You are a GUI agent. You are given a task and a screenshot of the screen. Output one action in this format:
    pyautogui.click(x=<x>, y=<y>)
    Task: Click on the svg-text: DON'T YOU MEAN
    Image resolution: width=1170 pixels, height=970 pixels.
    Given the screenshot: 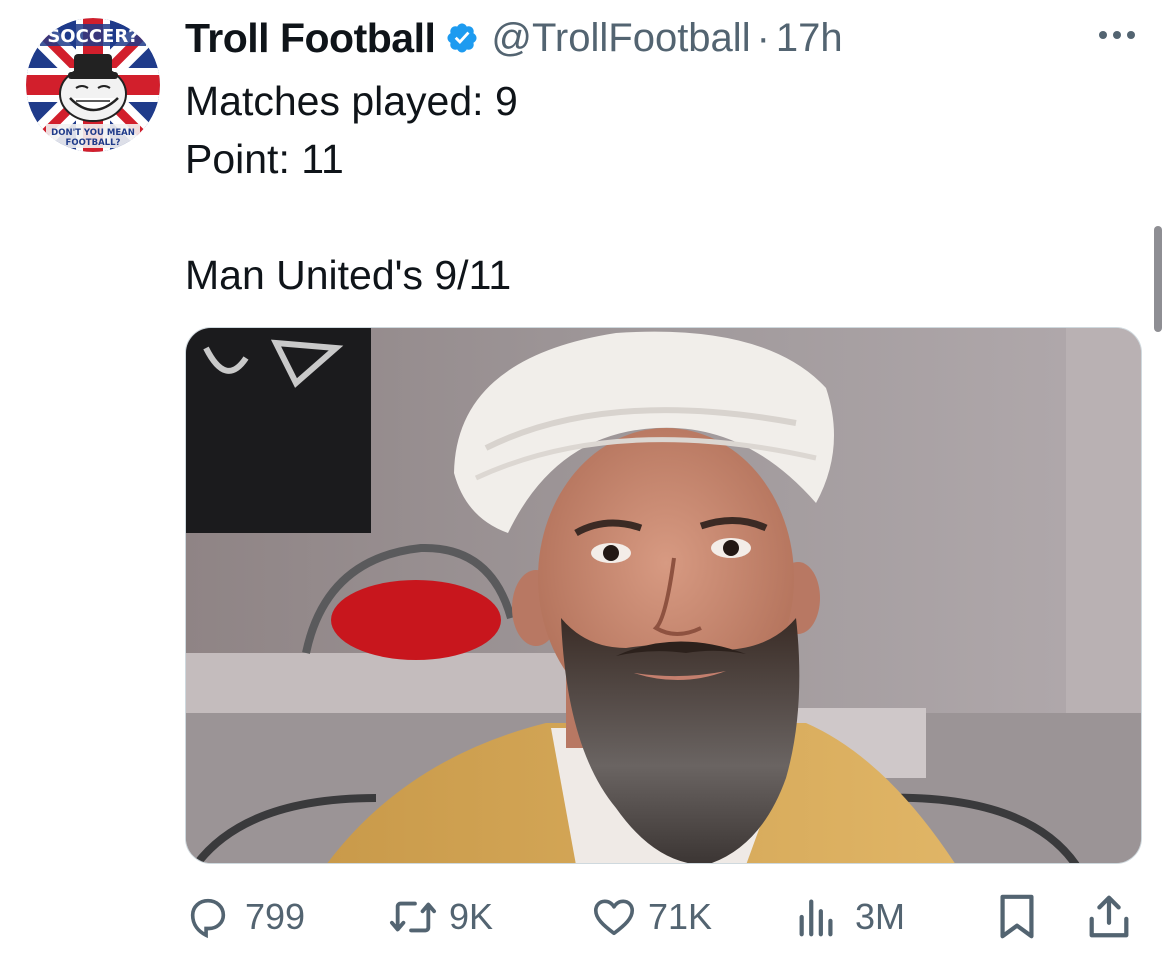 What is the action you would take?
    pyautogui.click(x=93, y=133)
    